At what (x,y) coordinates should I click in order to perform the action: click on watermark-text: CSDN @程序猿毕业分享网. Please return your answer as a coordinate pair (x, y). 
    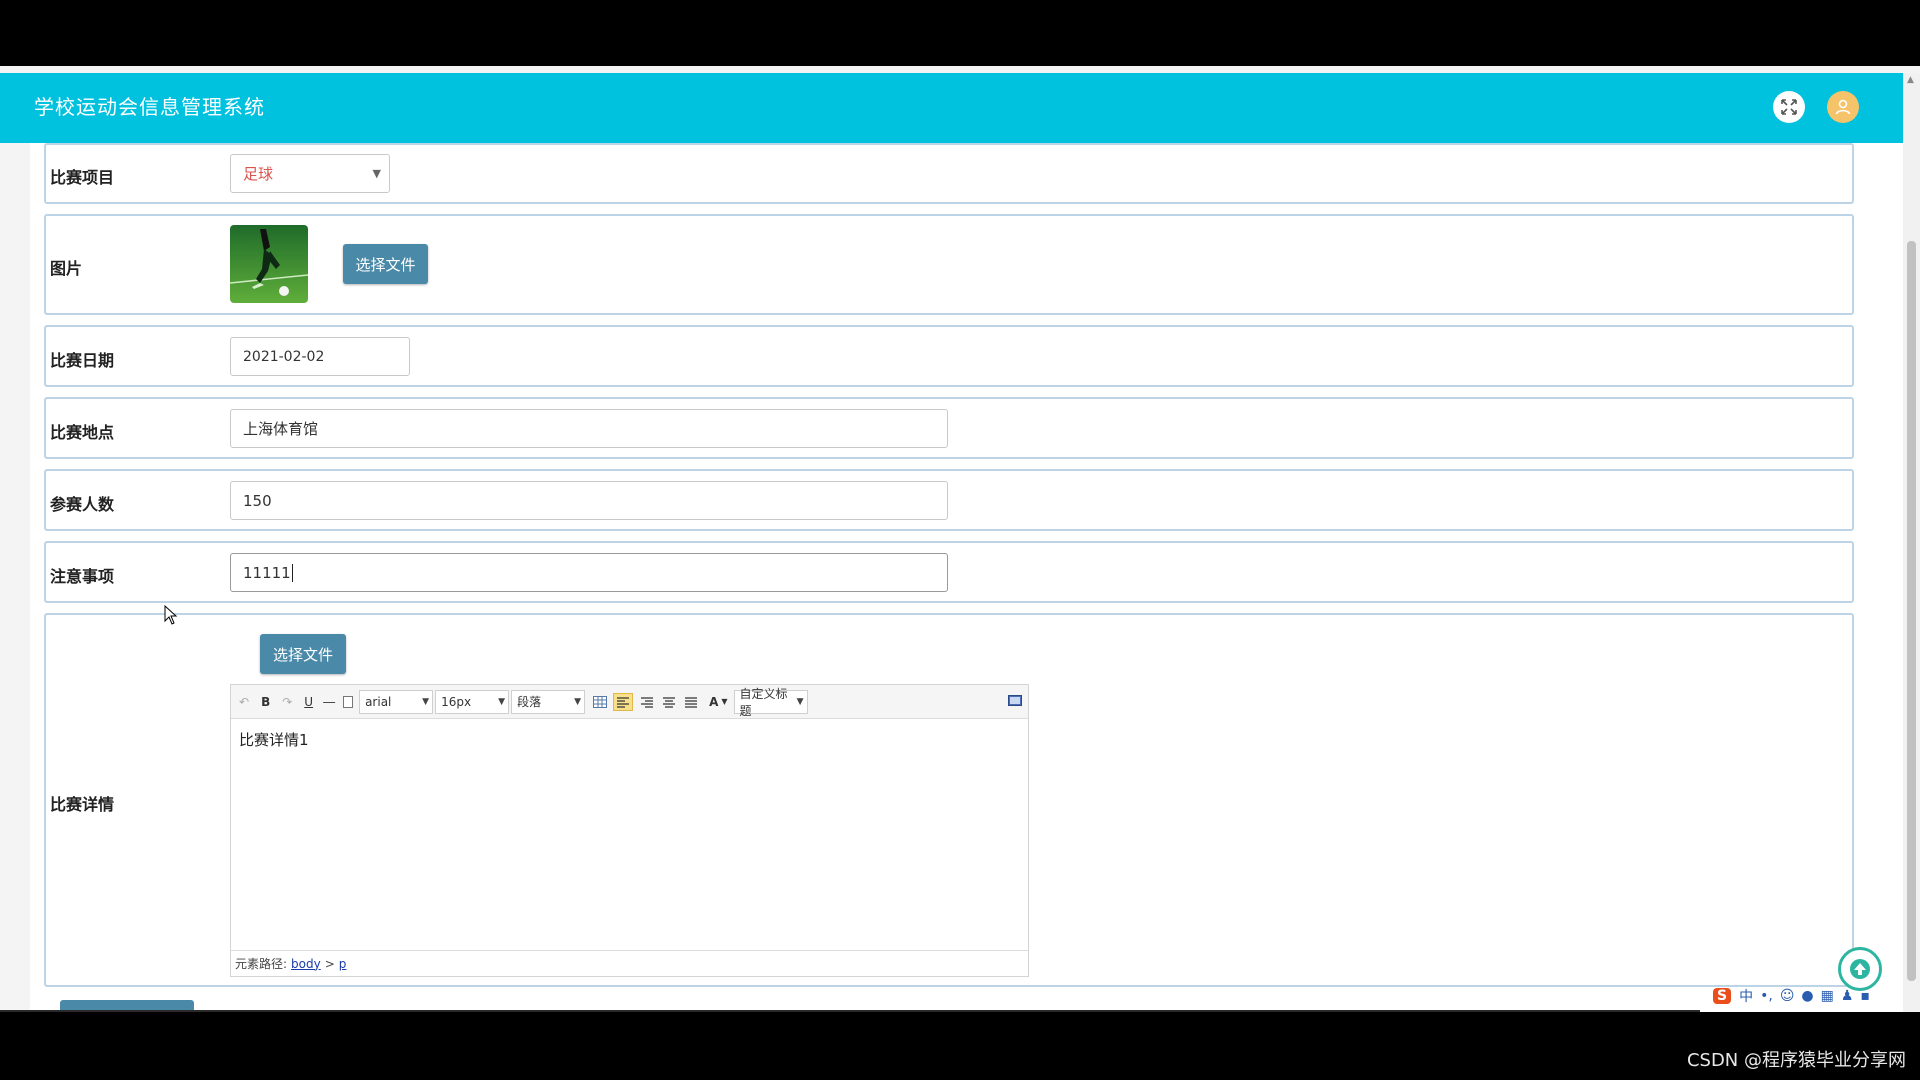
    Looking at the image, I should click on (1796, 1060).